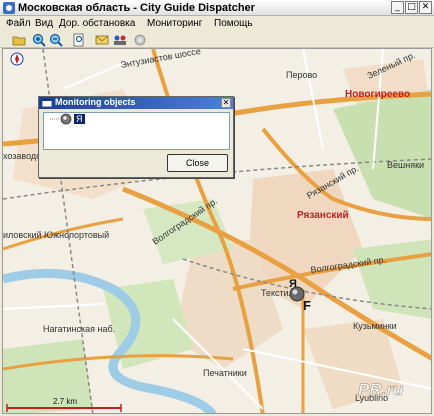 Image resolution: width=434 pixels, height=416 pixels. What do you see at coordinates (9, 8) in the screenshot?
I see `app-icon` at bounding box center [9, 8].